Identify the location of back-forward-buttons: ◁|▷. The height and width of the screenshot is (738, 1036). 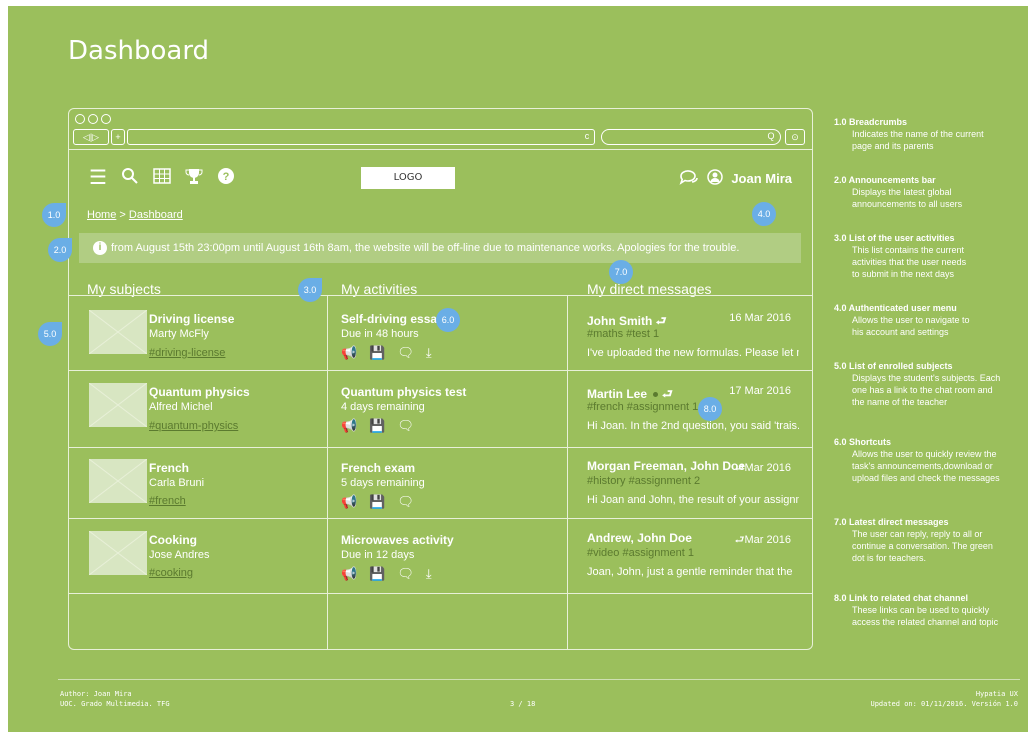
(91, 137).